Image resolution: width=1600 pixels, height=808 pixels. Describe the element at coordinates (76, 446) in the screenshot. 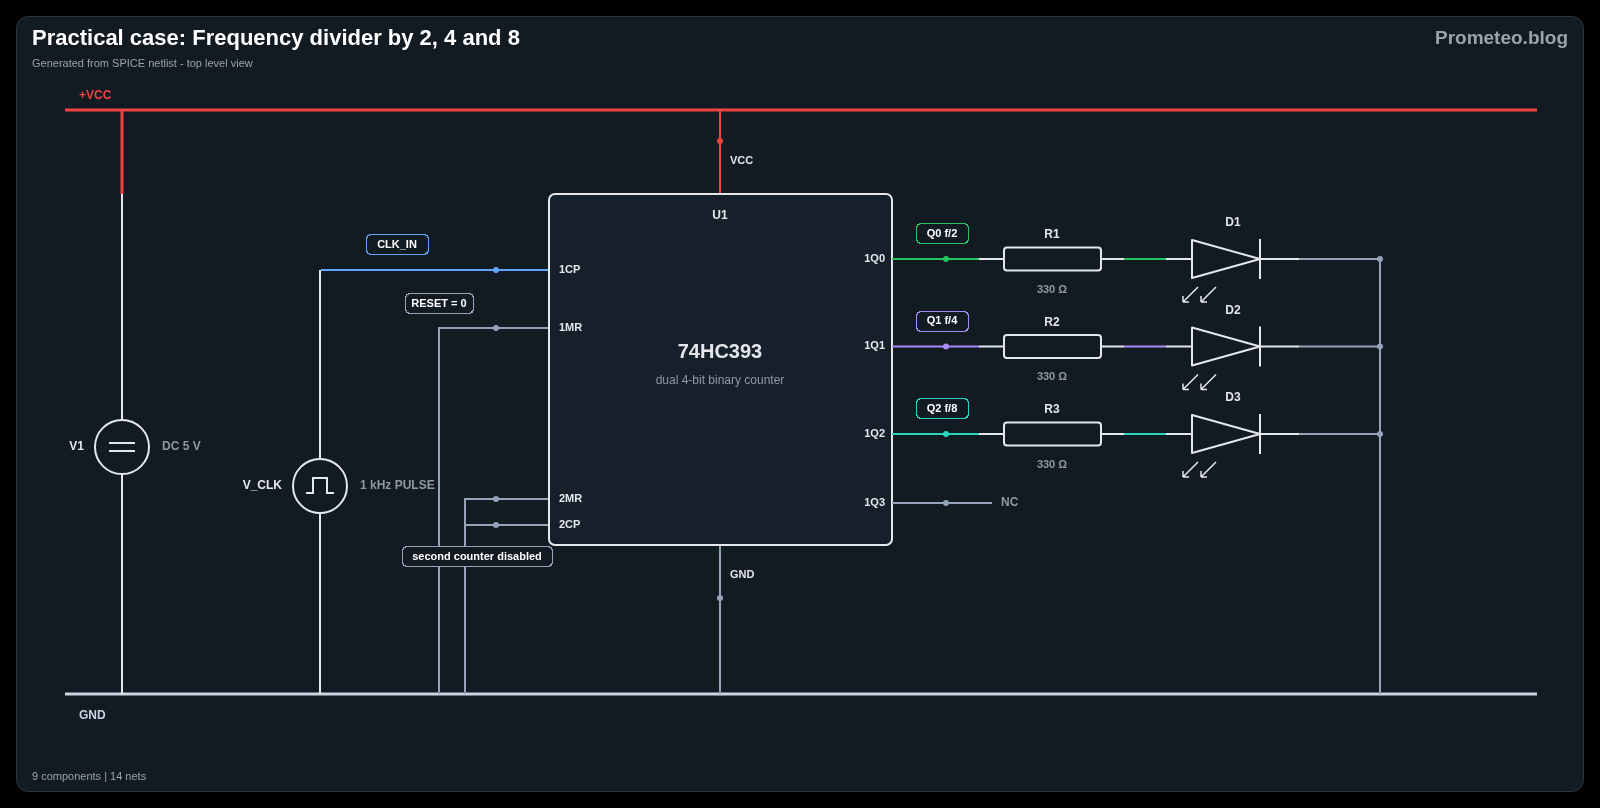

I see `source-name: V1` at that location.